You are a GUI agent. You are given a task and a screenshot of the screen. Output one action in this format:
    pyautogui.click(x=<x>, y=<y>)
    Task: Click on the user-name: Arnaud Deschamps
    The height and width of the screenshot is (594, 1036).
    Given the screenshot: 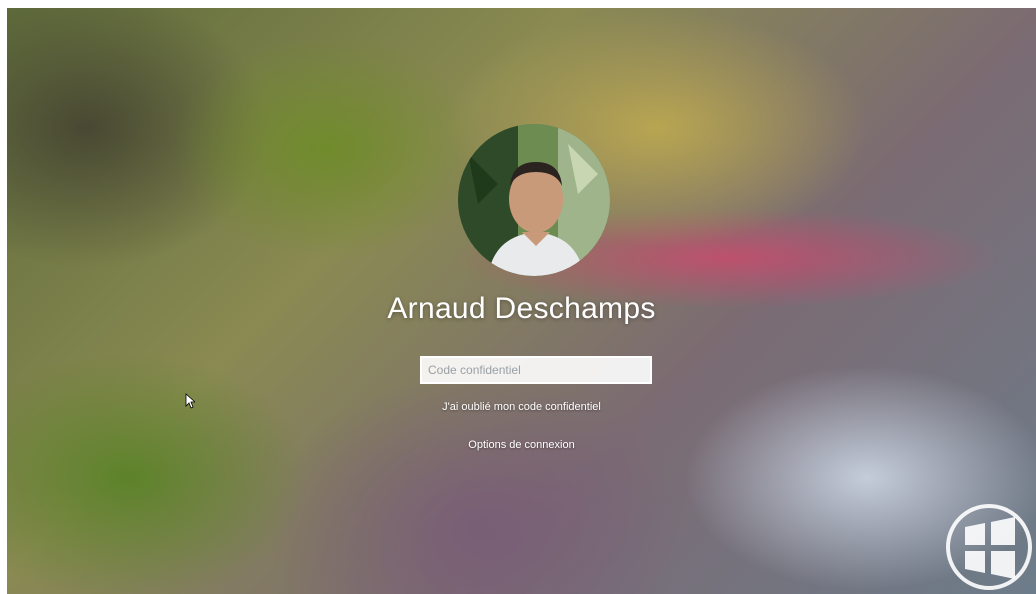 What is the action you would take?
    pyautogui.click(x=521, y=308)
    